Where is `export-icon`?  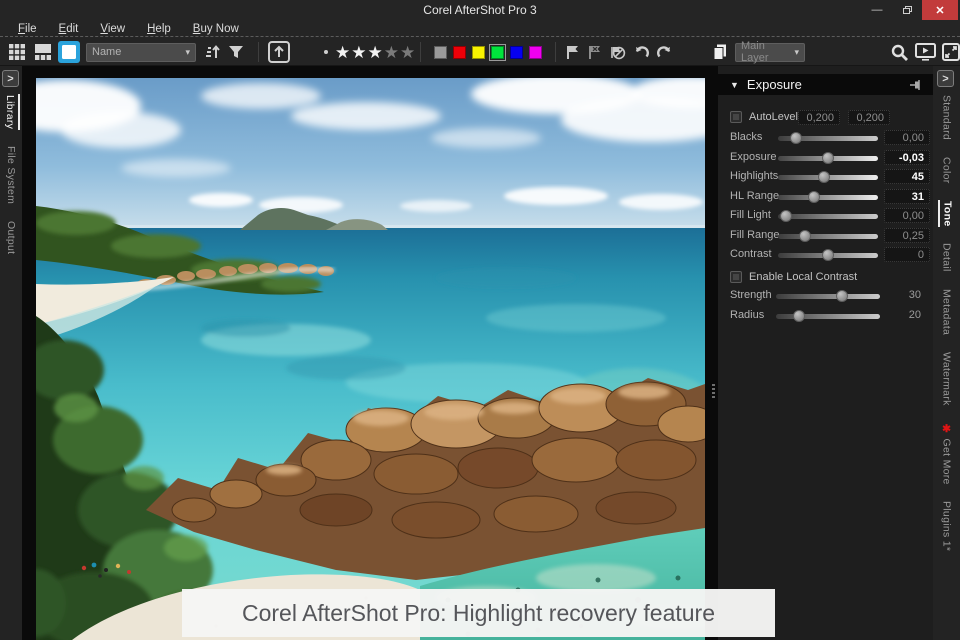
export-icon is located at coordinates (279, 52).